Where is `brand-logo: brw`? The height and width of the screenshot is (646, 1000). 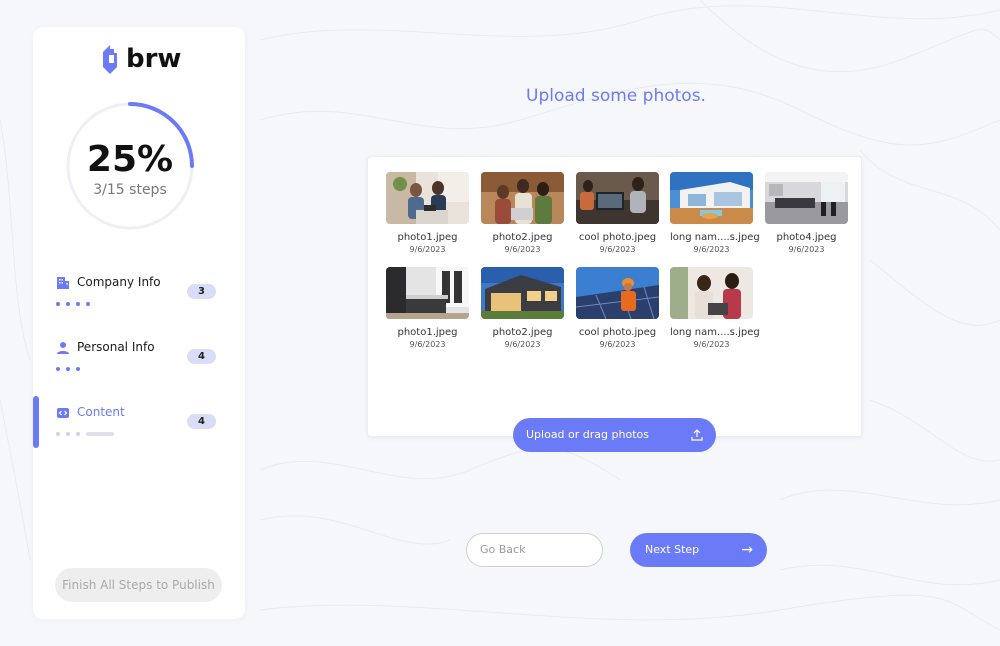 brand-logo: brw is located at coordinates (141, 59).